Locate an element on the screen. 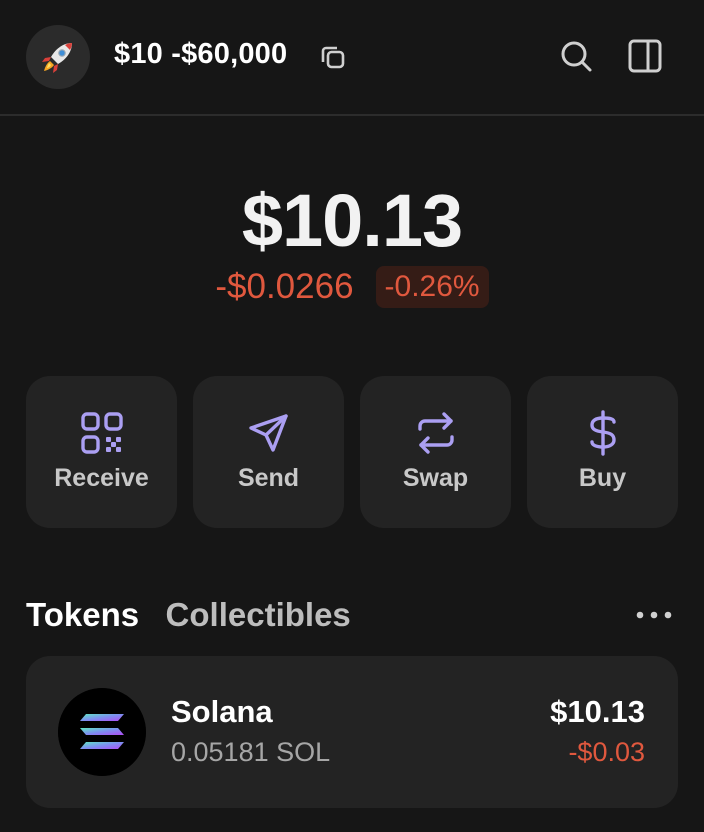 This screenshot has width=704, height=832. rocket-icon is located at coordinates (57, 58).